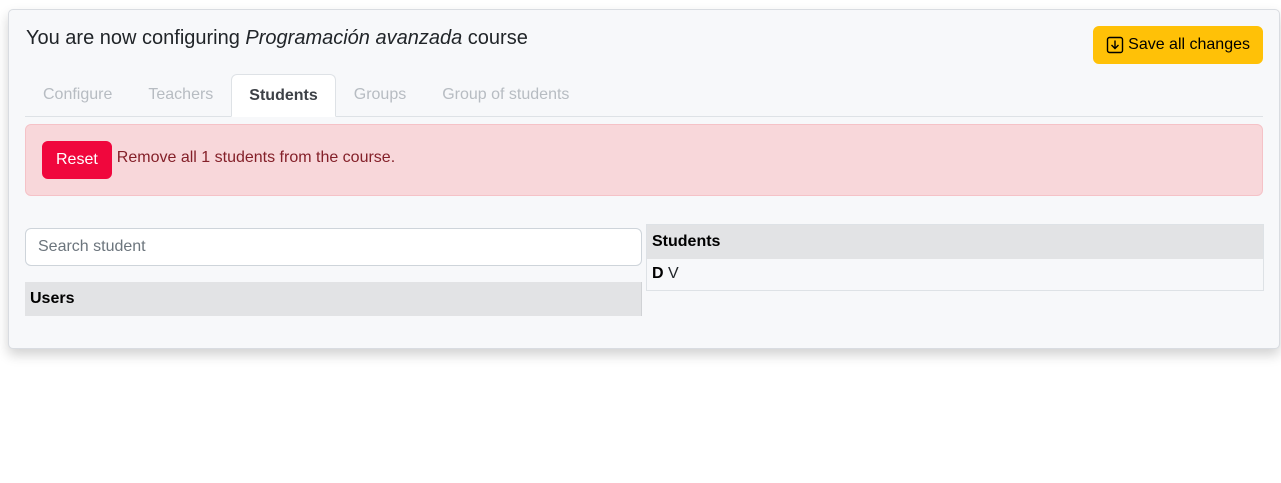  I want to click on table-row: D V, so click(955, 274).